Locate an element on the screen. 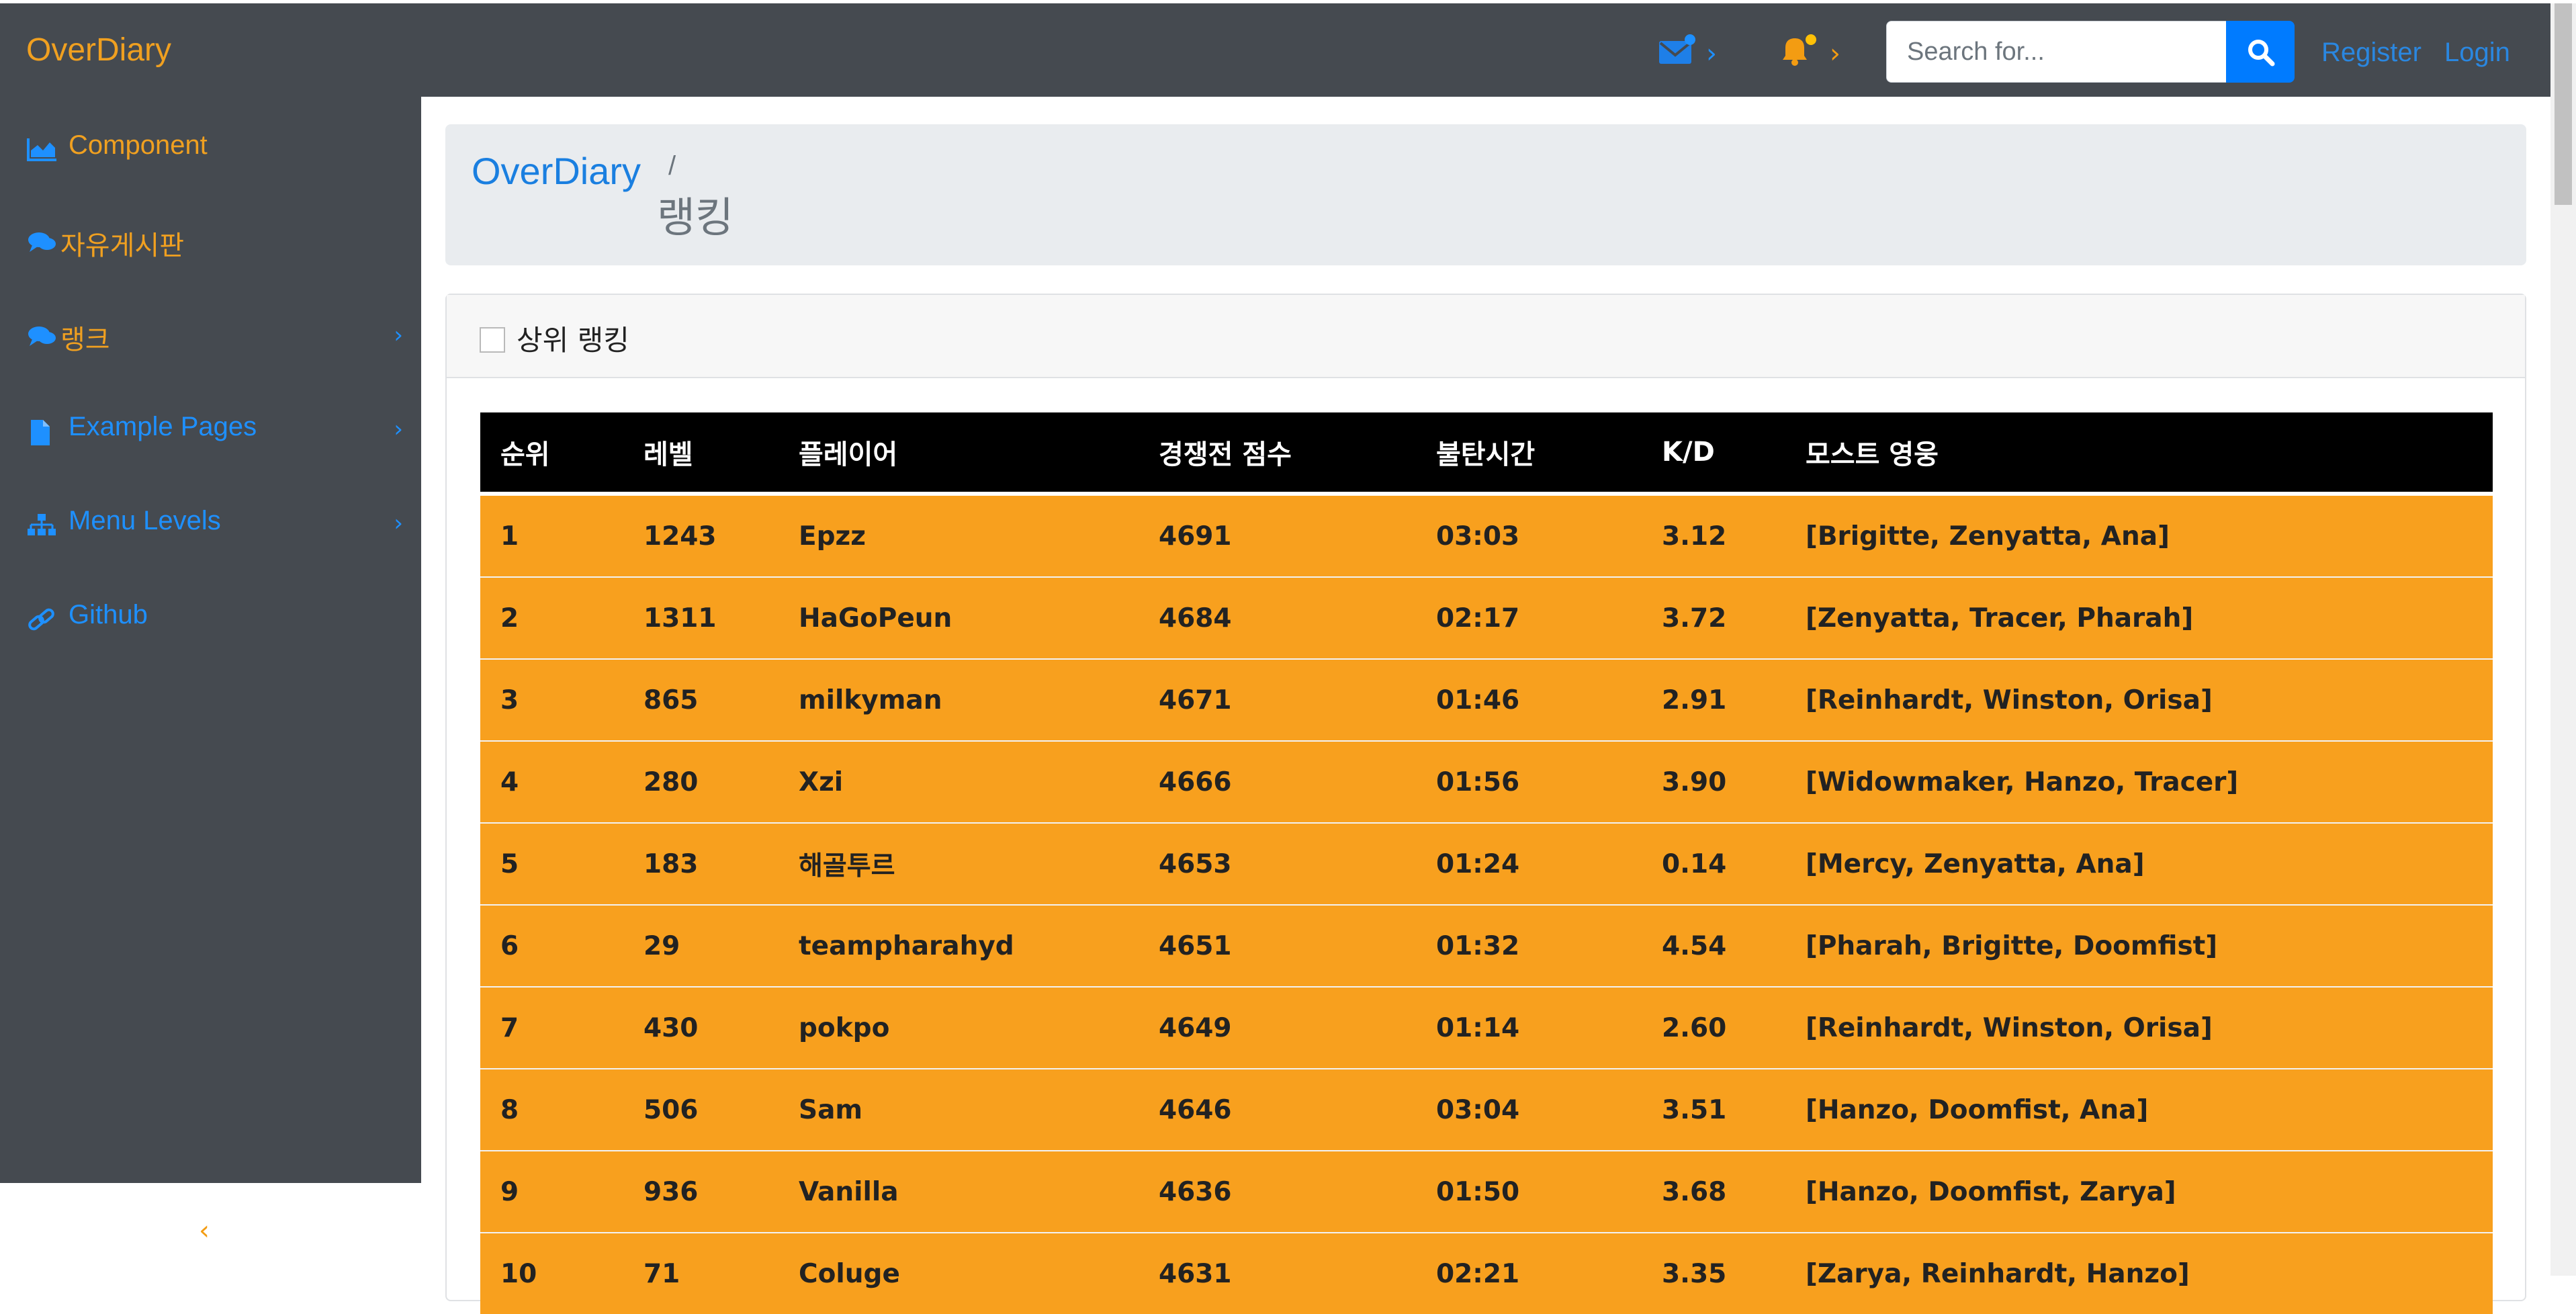 Image resolution: width=2576 pixels, height=1314 pixels. table-cell: 8 is located at coordinates (552, 1109).